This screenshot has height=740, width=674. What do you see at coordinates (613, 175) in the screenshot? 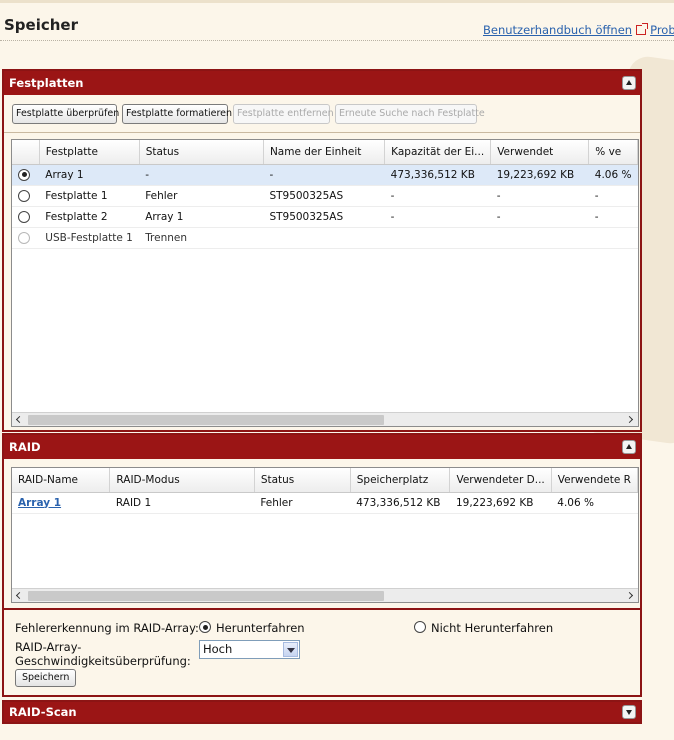
I see `disk-percent: 4.06 %` at bounding box center [613, 175].